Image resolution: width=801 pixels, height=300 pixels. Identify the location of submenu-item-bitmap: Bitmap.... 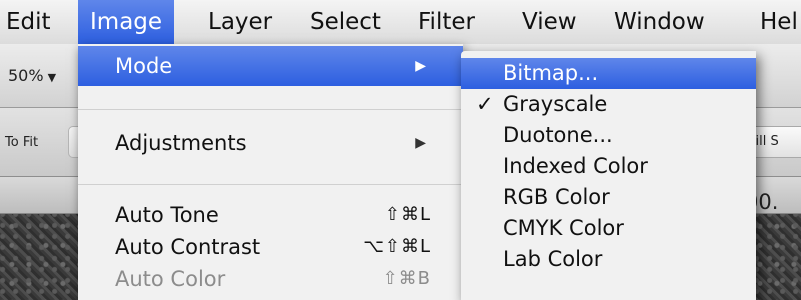
(608, 73).